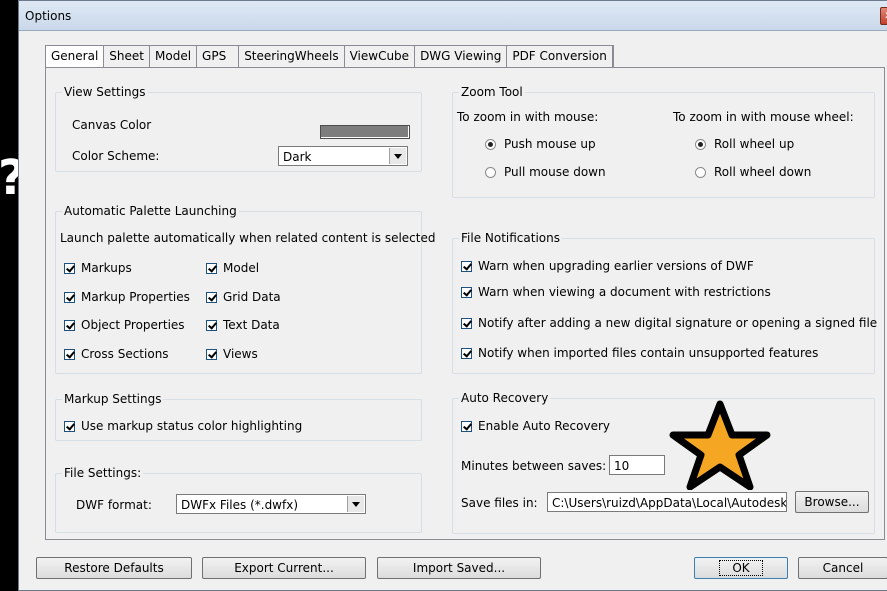 The width and height of the screenshot is (887, 591). Describe the element at coordinates (842, 568) in the screenshot. I see `cancel-button: Cancel` at that location.